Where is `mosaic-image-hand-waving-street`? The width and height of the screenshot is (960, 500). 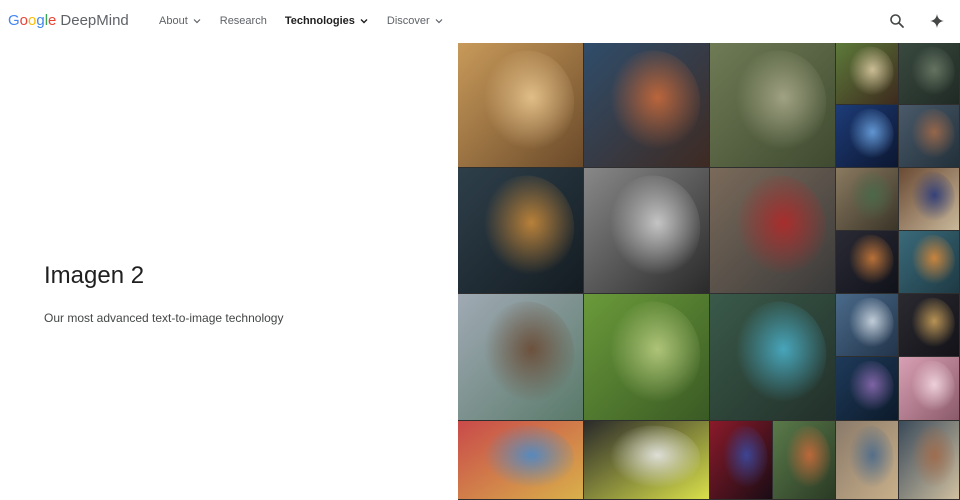
mosaic-image-hand-waving-street is located at coordinates (773, 231).